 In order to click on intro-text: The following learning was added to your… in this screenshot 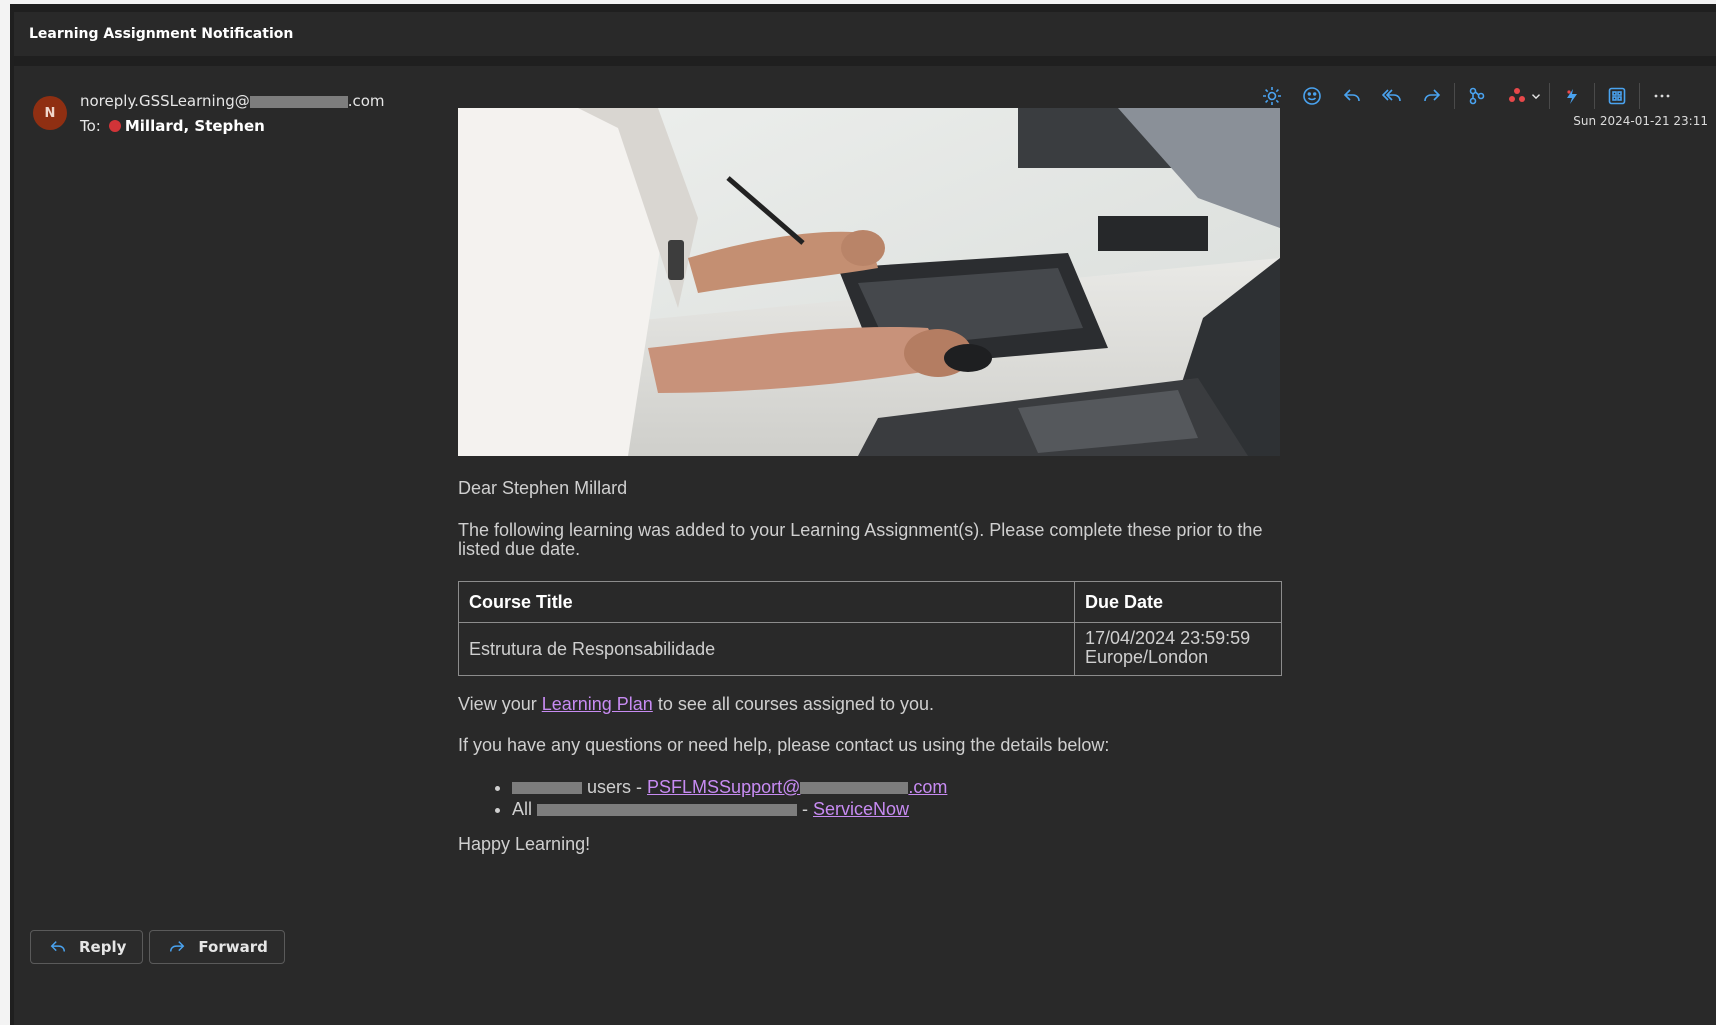, I will do `click(860, 539)`.